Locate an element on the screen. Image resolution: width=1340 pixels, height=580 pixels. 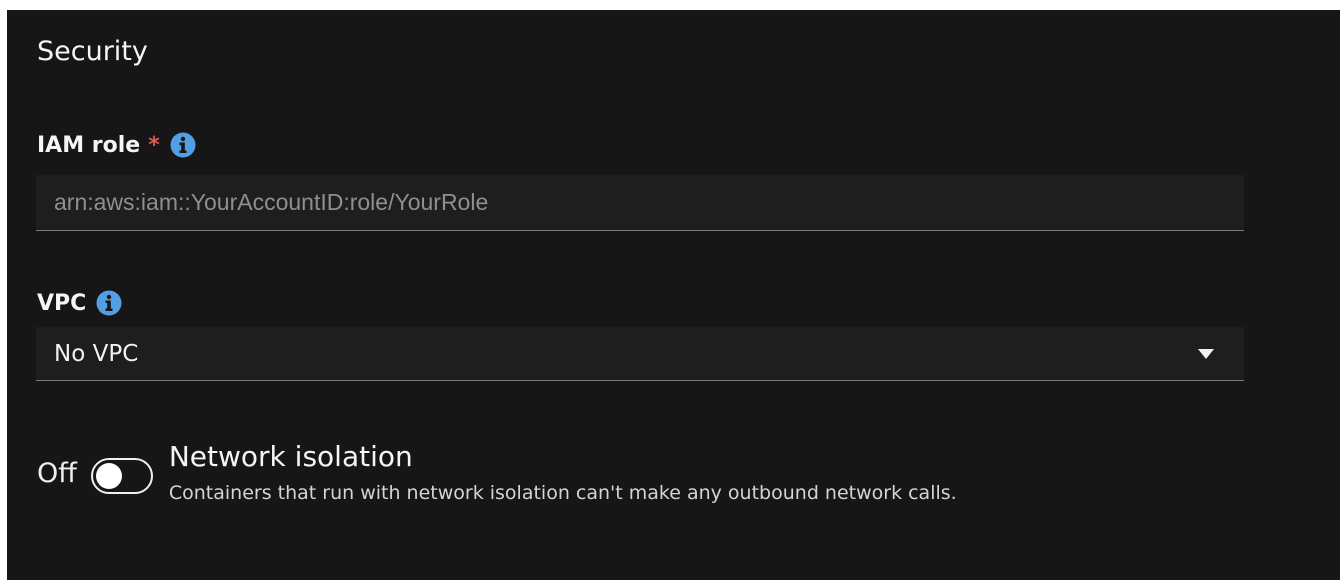
network-isolation-toggle is located at coordinates (121, 476).